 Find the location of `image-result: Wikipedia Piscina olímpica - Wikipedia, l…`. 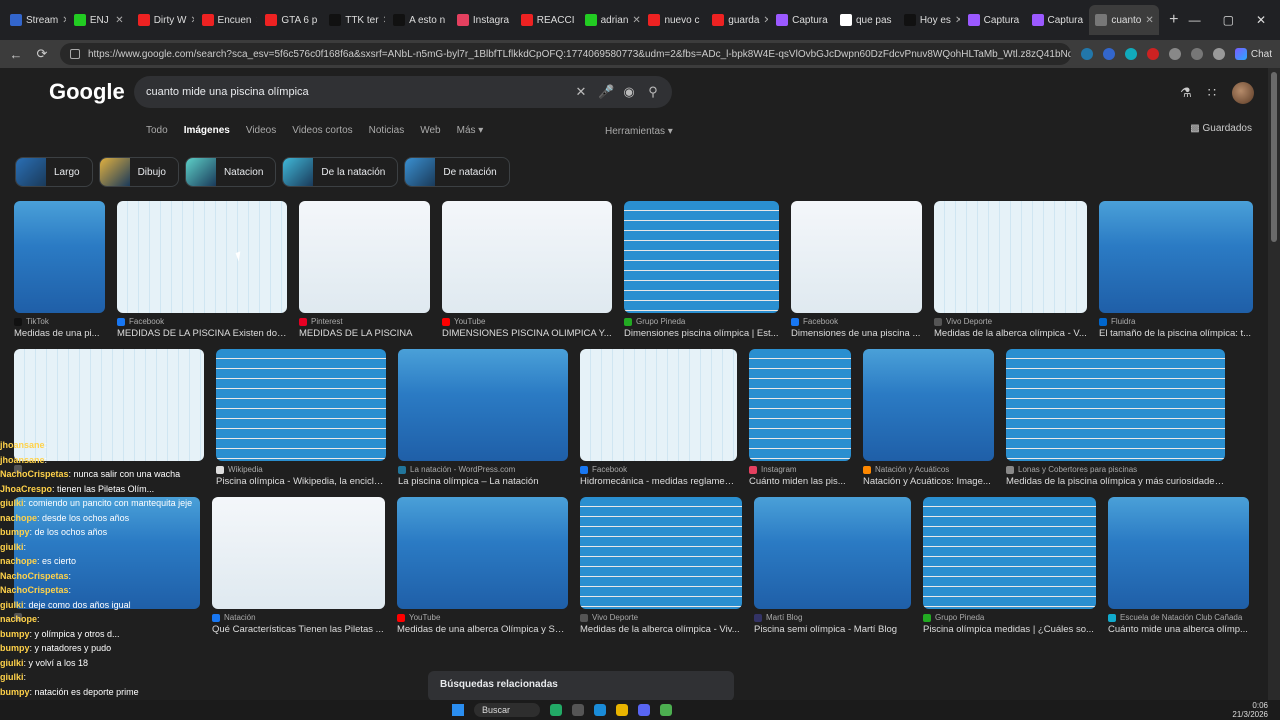

image-result: Wikipedia Piscina olímpica - Wikipedia, l… is located at coordinates (301, 418).